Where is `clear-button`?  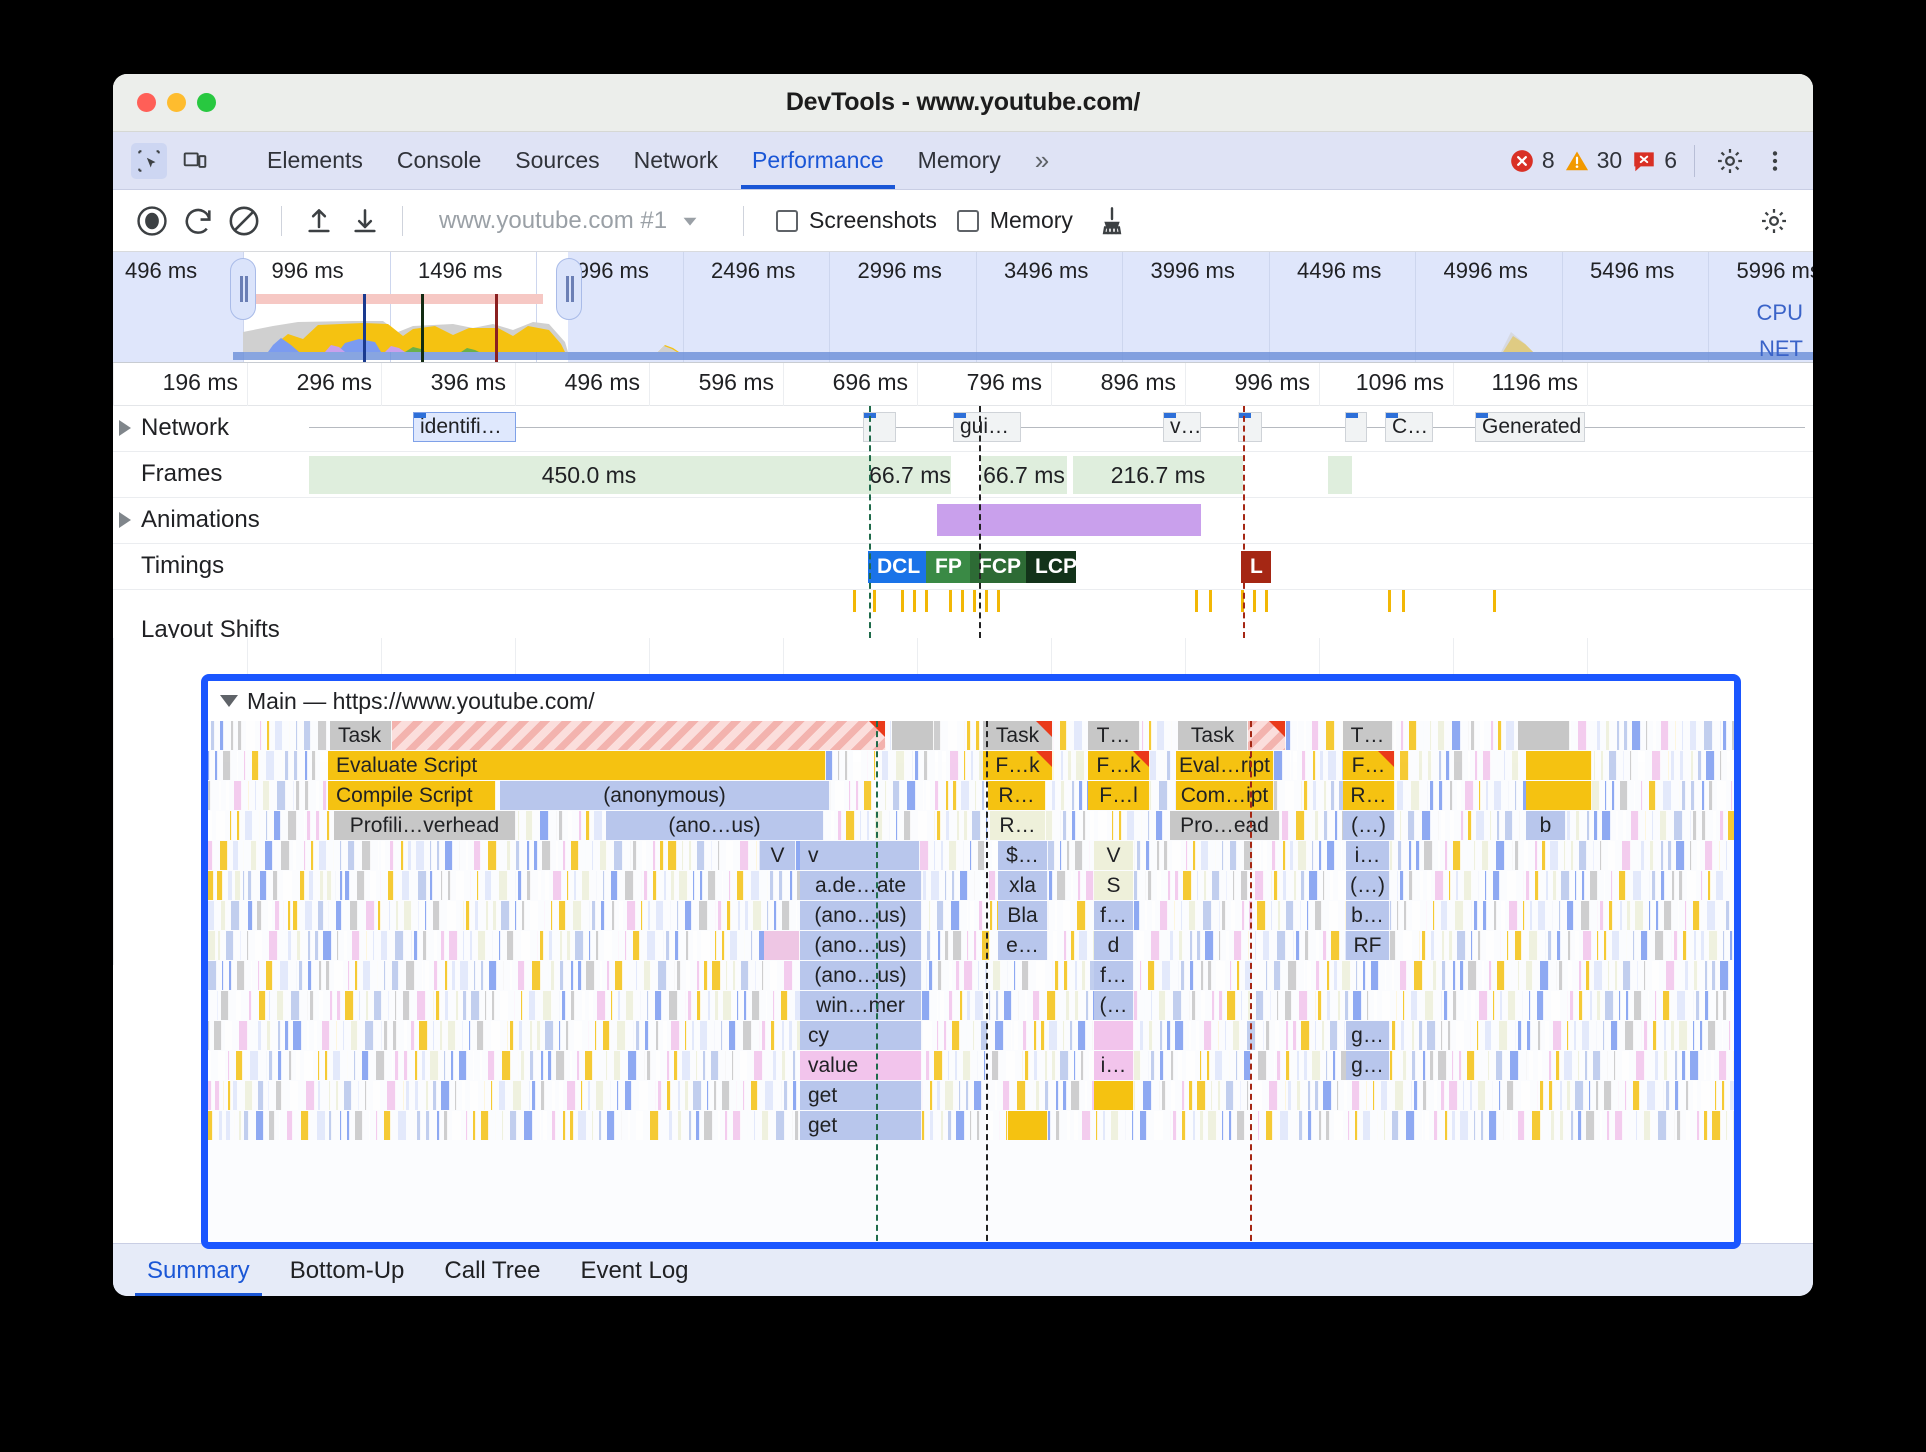
clear-button is located at coordinates (244, 221).